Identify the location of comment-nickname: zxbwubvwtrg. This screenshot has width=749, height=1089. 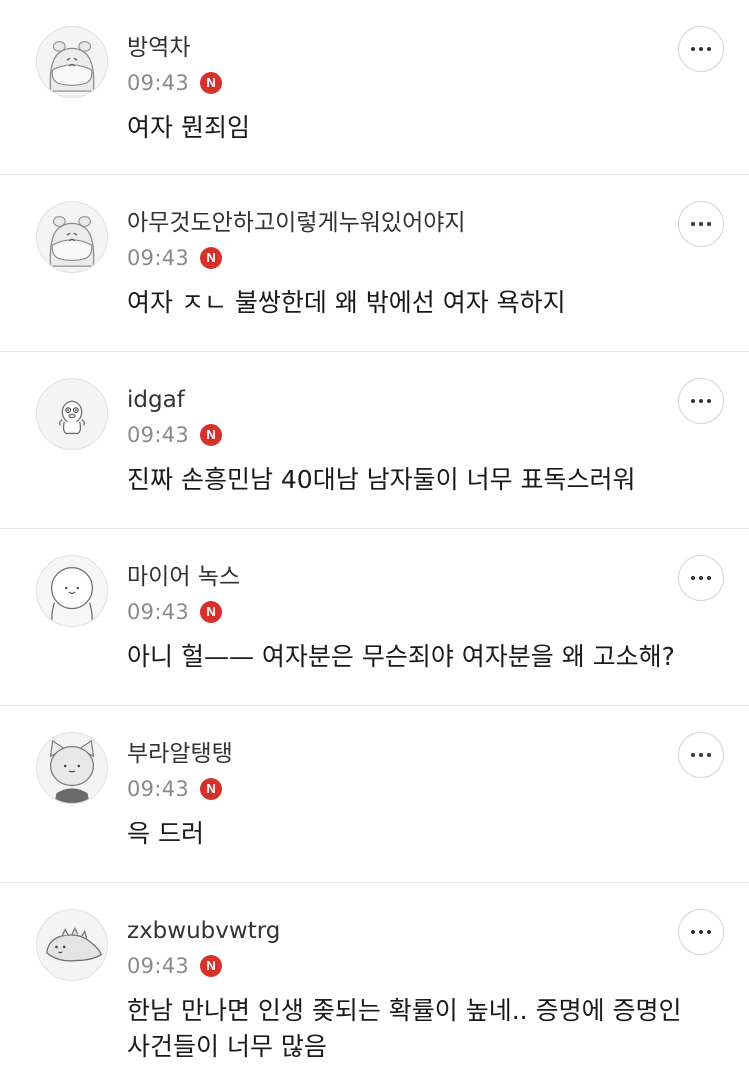
(203, 931).